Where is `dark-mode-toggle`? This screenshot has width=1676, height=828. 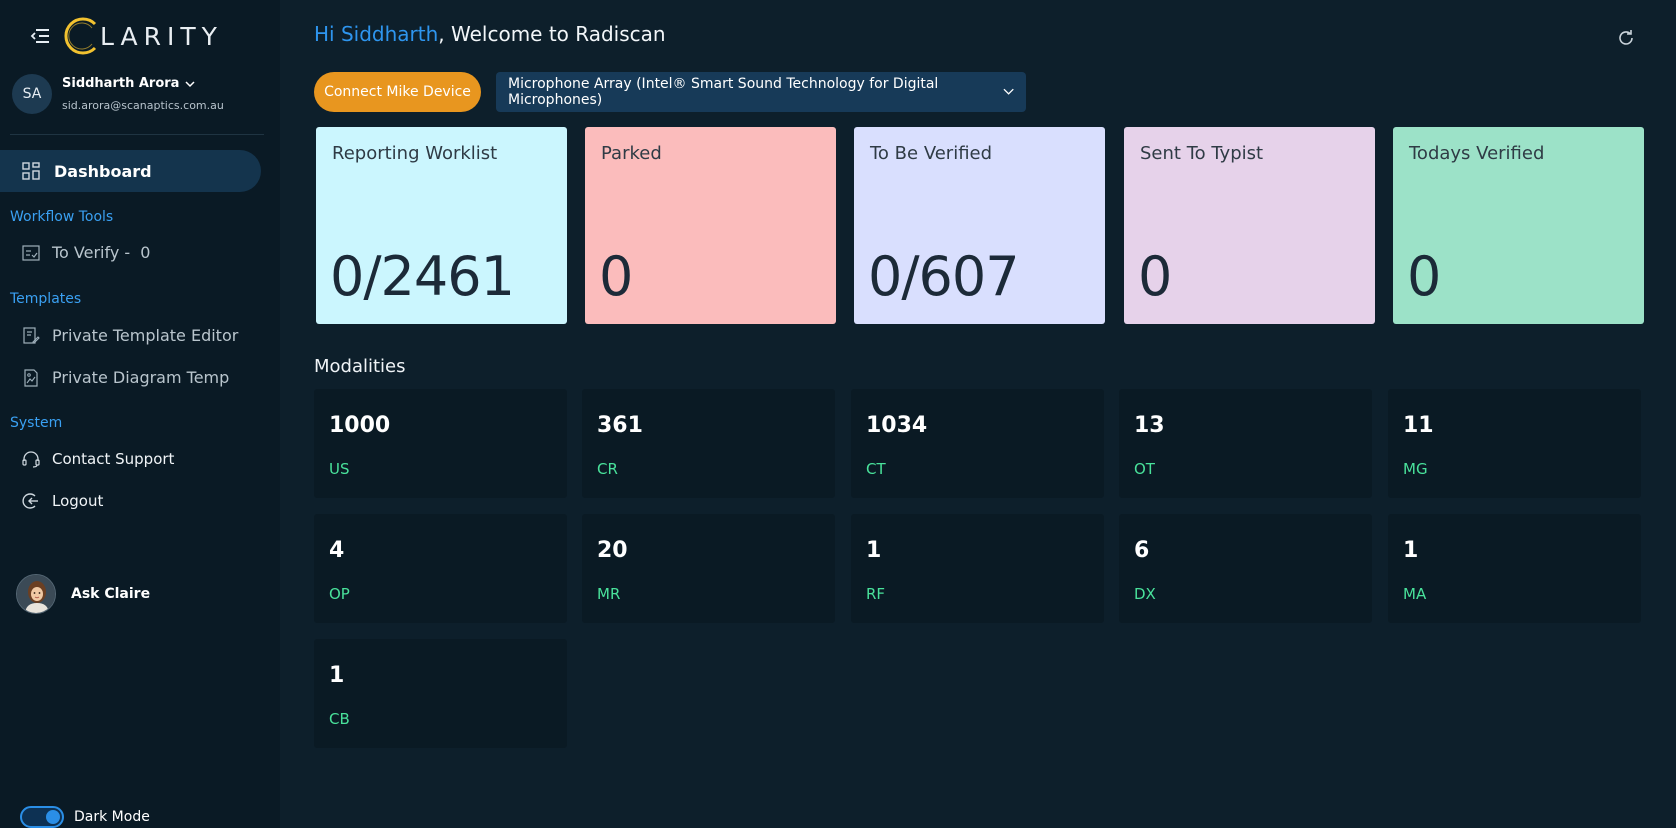 dark-mode-toggle is located at coordinates (42, 817).